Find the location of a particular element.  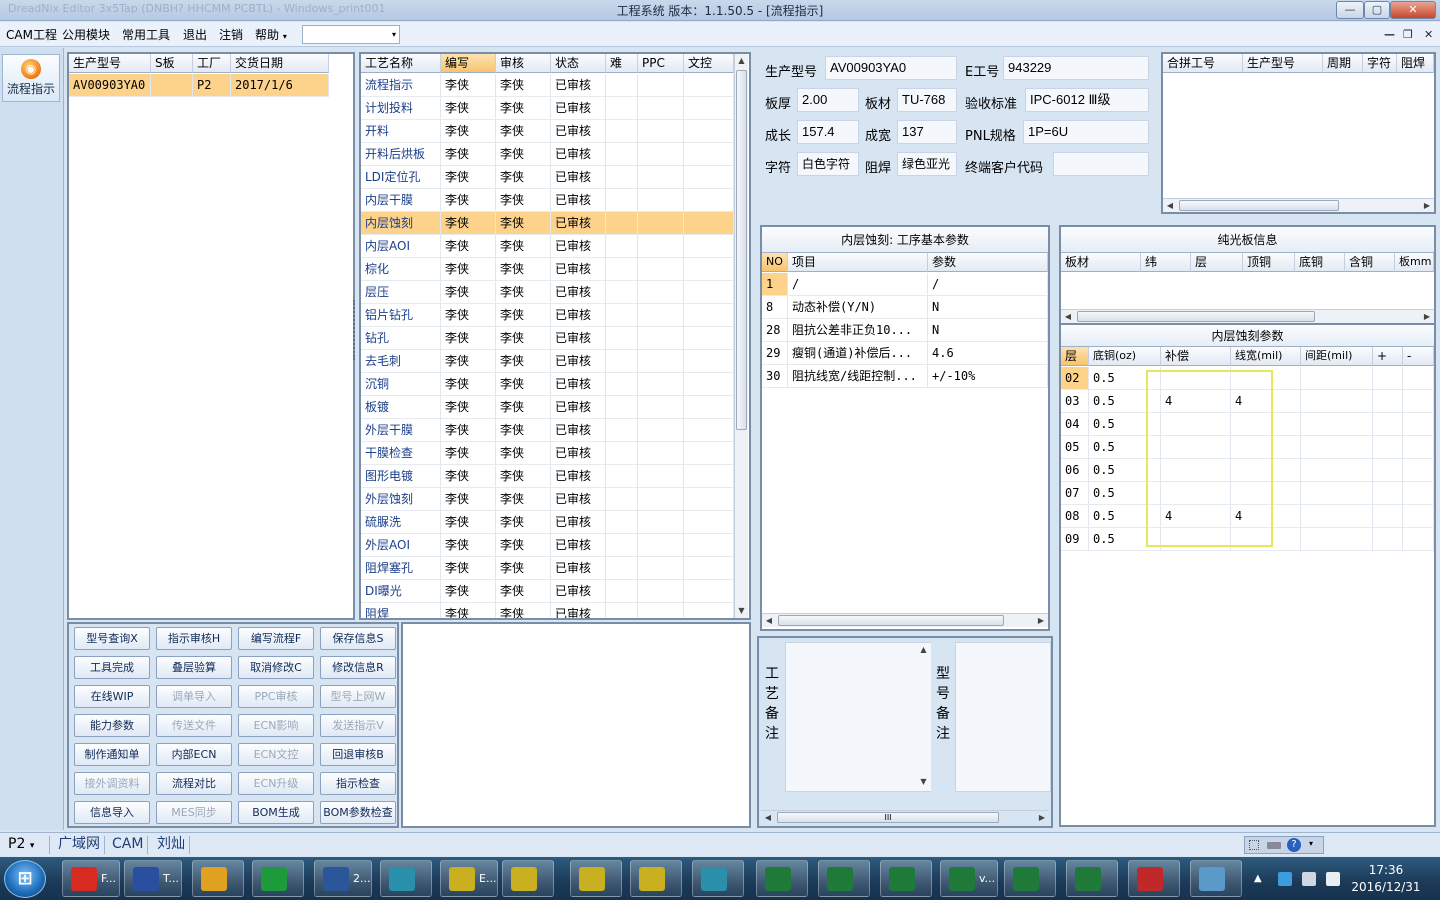

params-cell-no: 8 is located at coordinates (775, 307).